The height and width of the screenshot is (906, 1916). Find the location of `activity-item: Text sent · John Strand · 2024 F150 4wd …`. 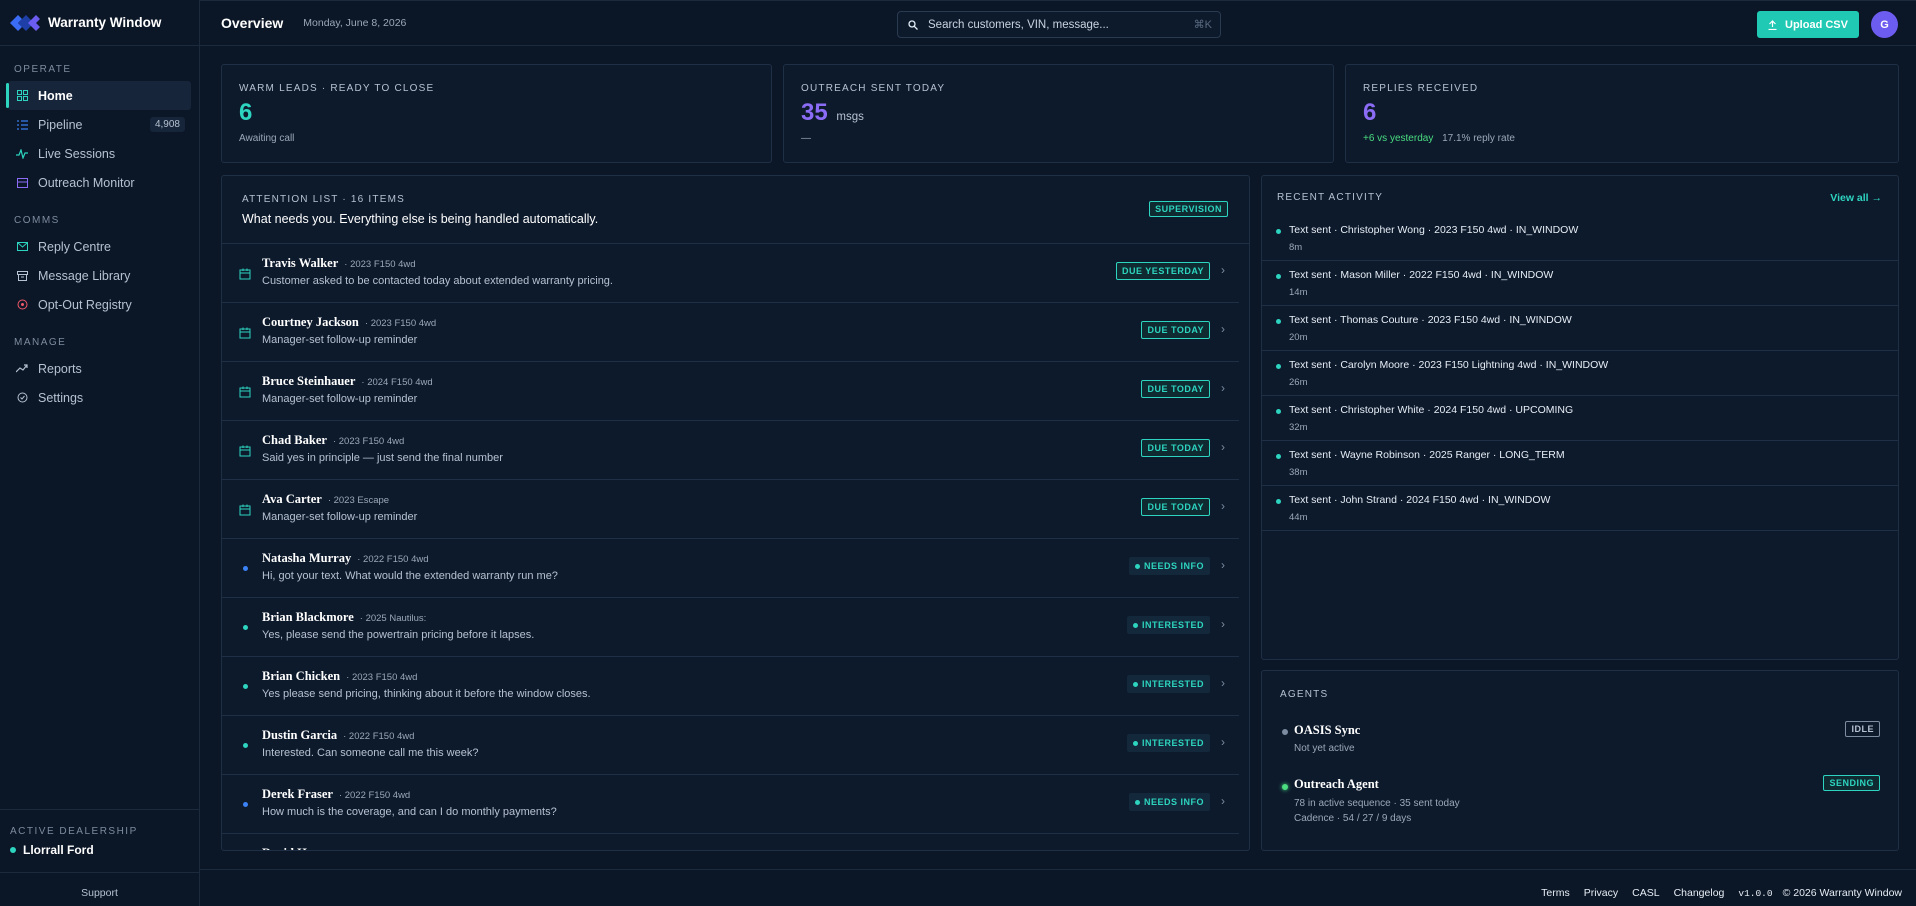

activity-item: Text sent · John Strand · 2024 F150 4wd … is located at coordinates (1580, 508).